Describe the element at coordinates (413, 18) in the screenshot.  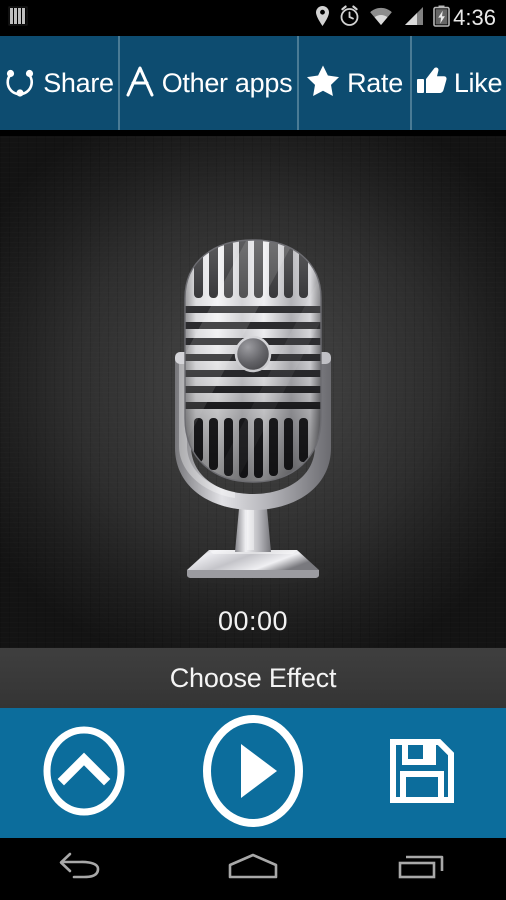
I see `cell-signal-icon` at that location.